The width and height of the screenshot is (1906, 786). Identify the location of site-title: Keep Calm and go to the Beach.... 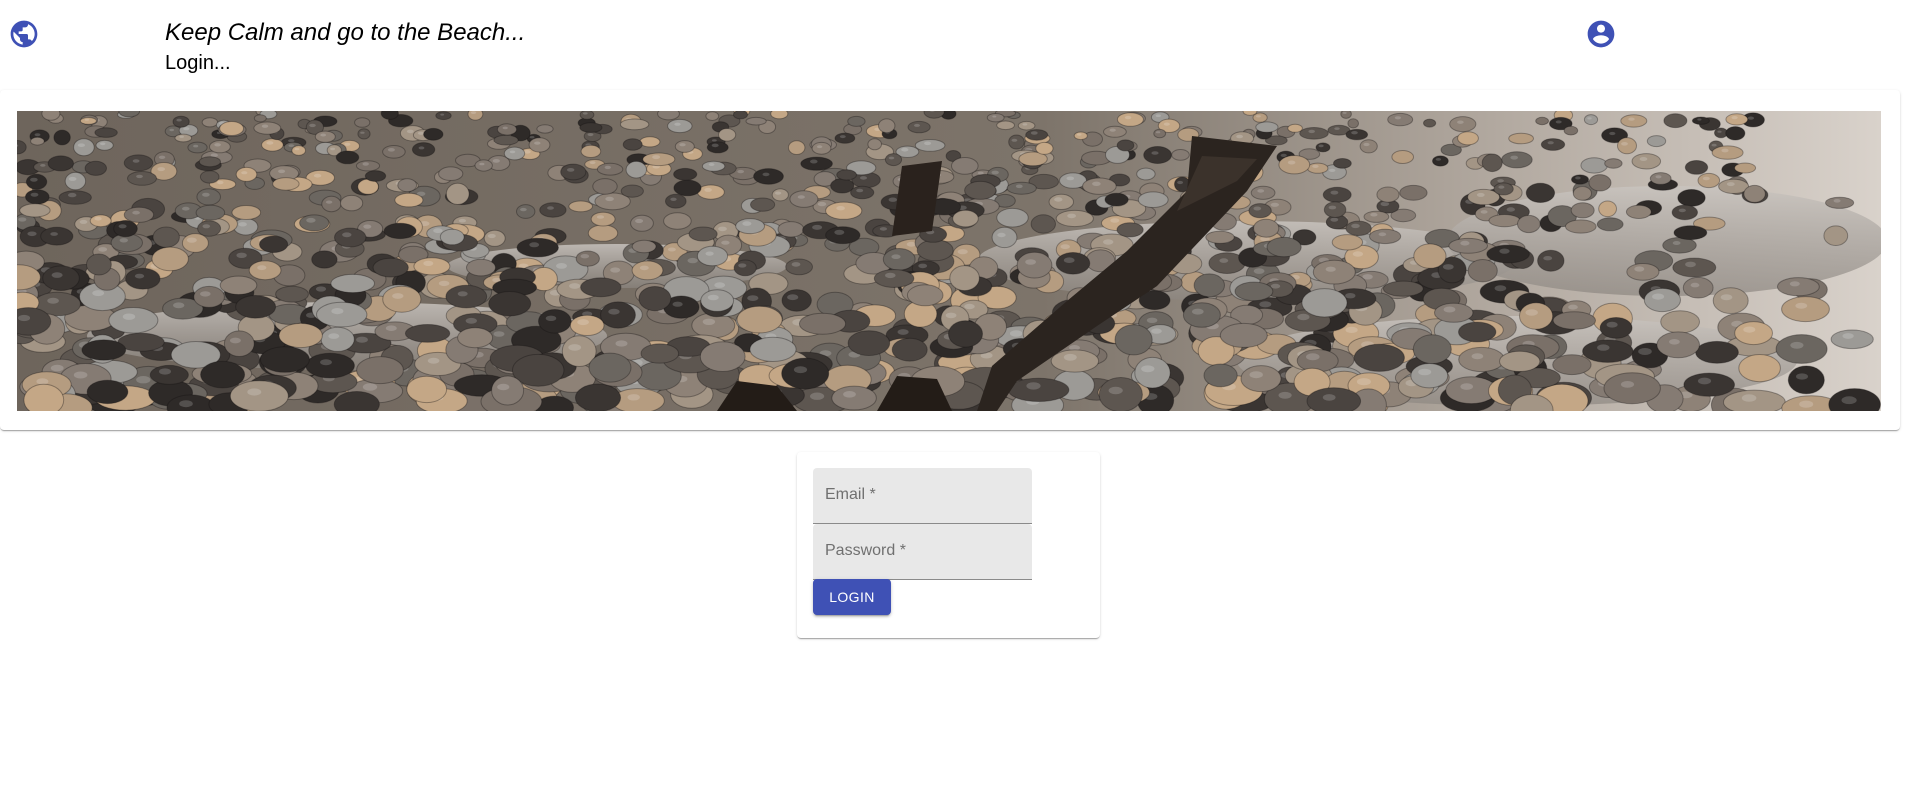
(345, 32).